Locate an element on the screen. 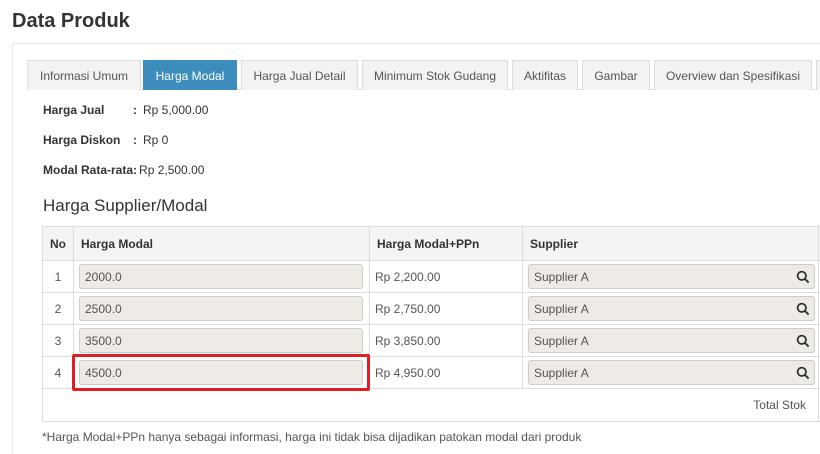 Image resolution: width=820 pixels, height=454 pixels. harga-diskon-label: Harga Diskon is located at coordinates (82, 140).